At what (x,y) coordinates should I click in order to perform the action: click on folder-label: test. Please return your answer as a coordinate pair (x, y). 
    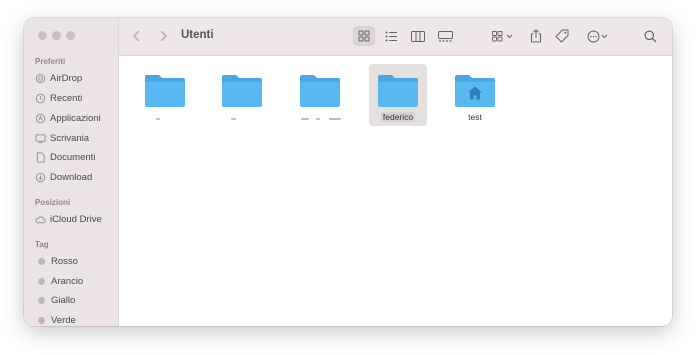
    Looking at the image, I should click on (475, 117).